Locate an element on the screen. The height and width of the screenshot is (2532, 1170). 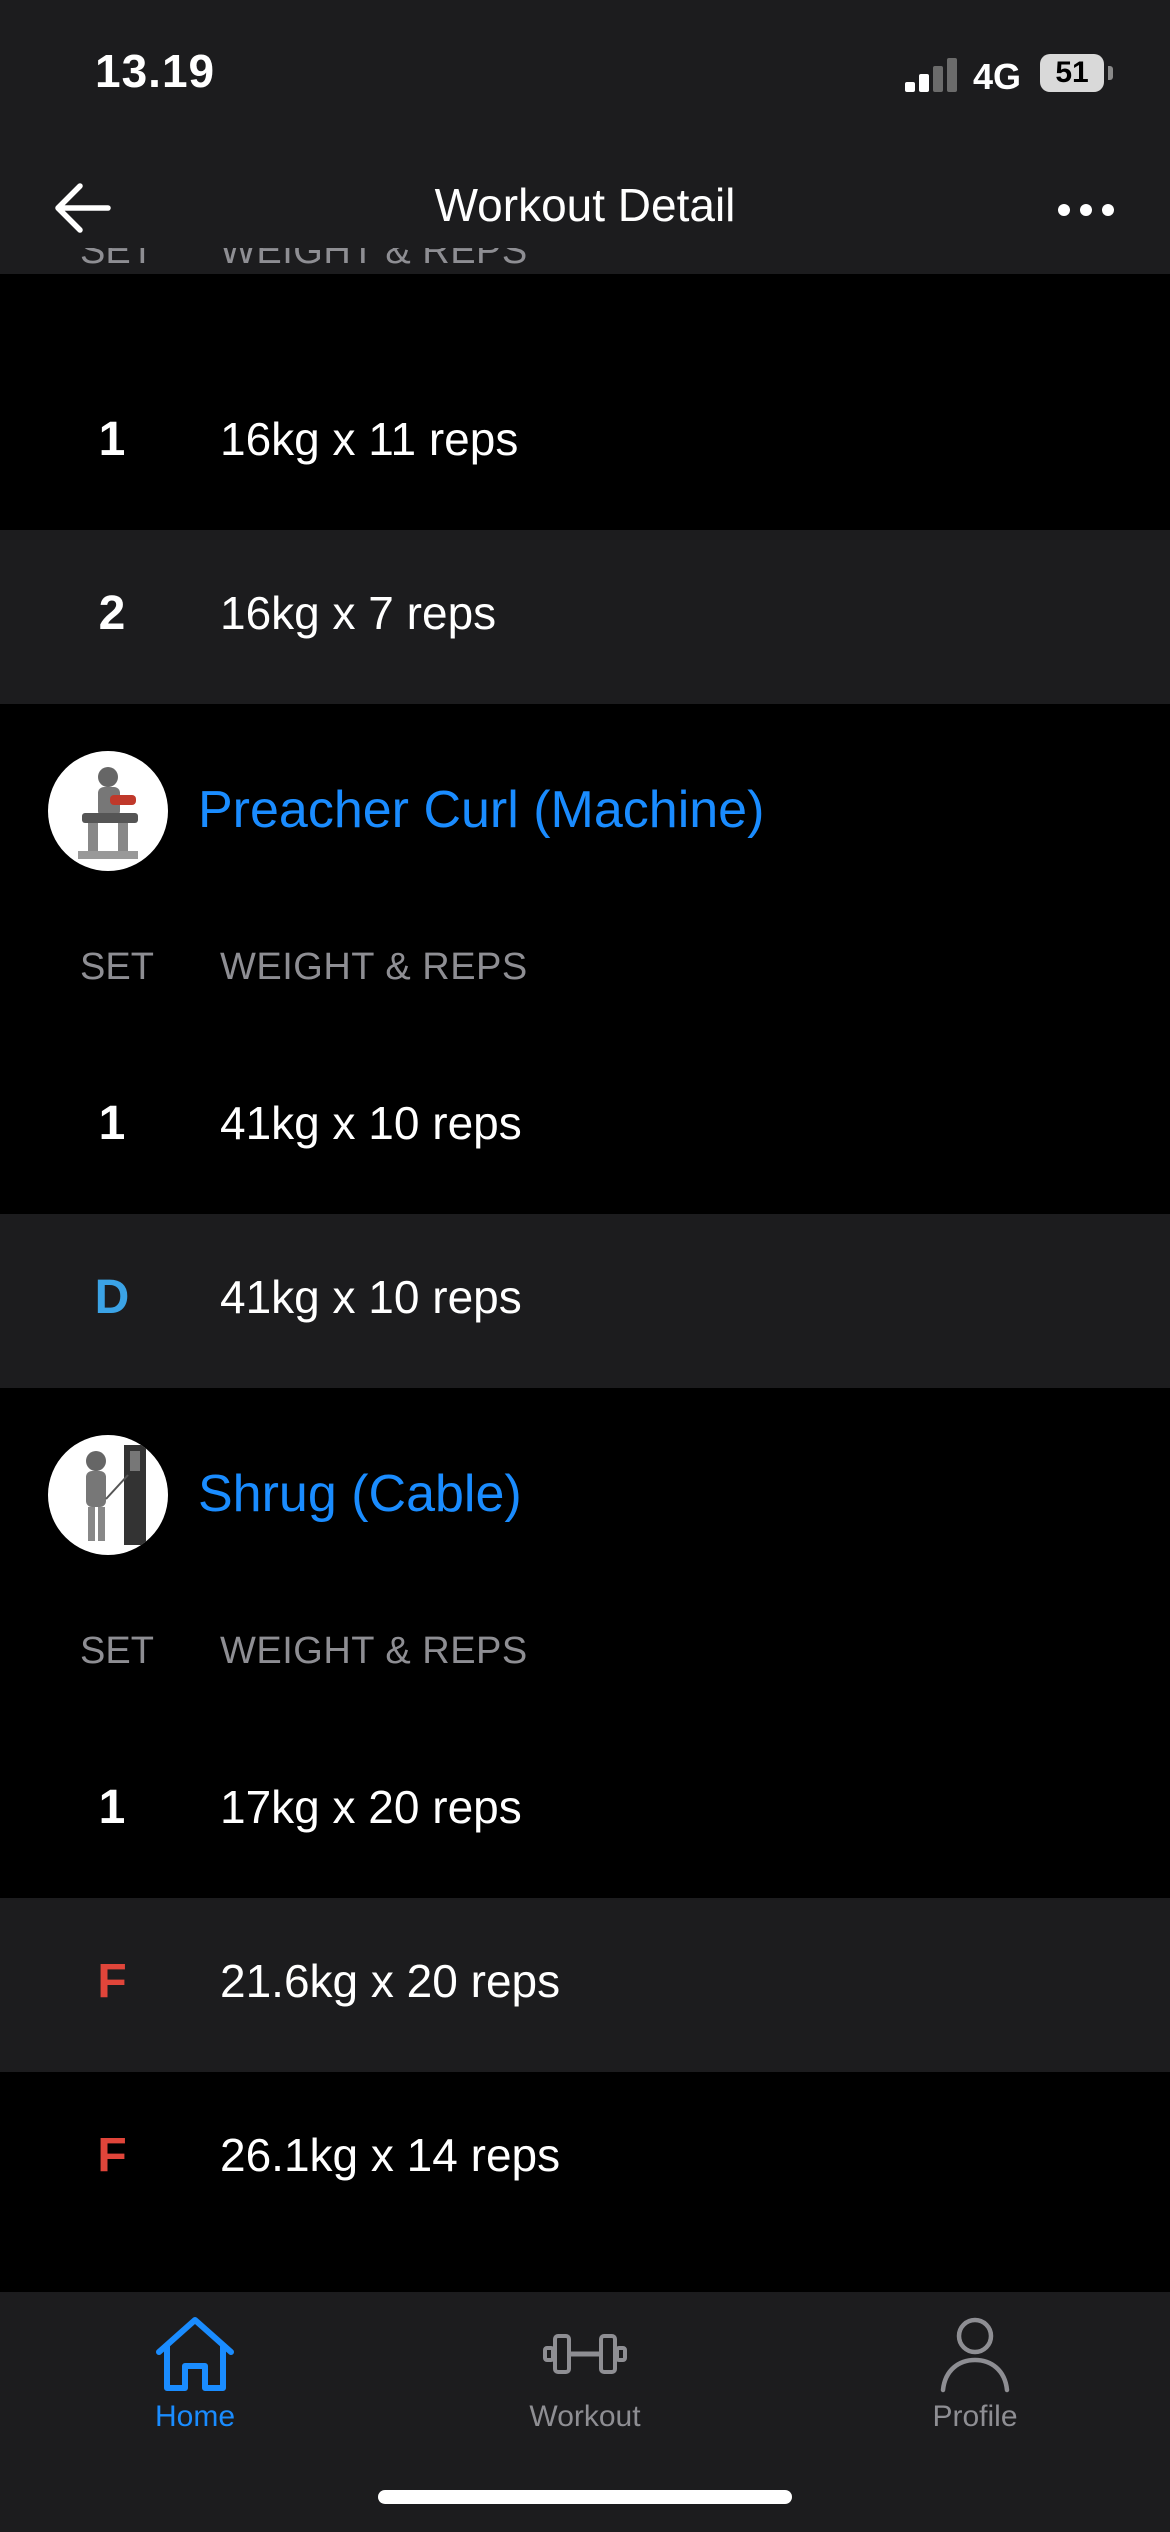
set-number: 2 is located at coordinates (112, 613).